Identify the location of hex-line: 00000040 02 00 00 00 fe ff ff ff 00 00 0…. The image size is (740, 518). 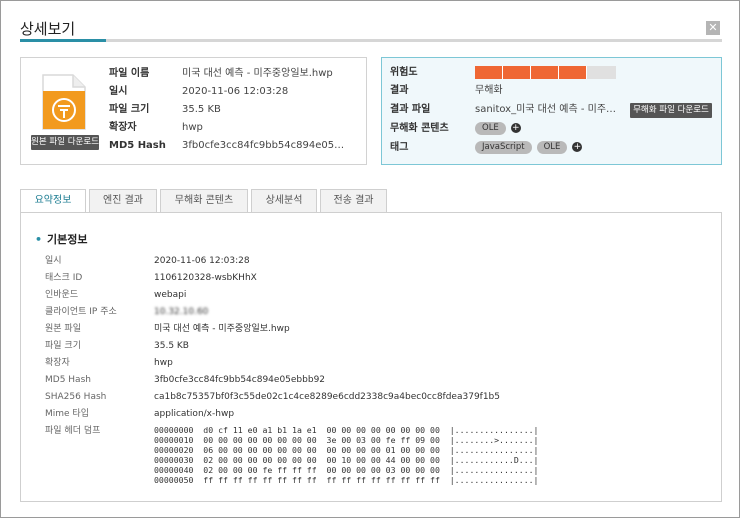
(346, 470).